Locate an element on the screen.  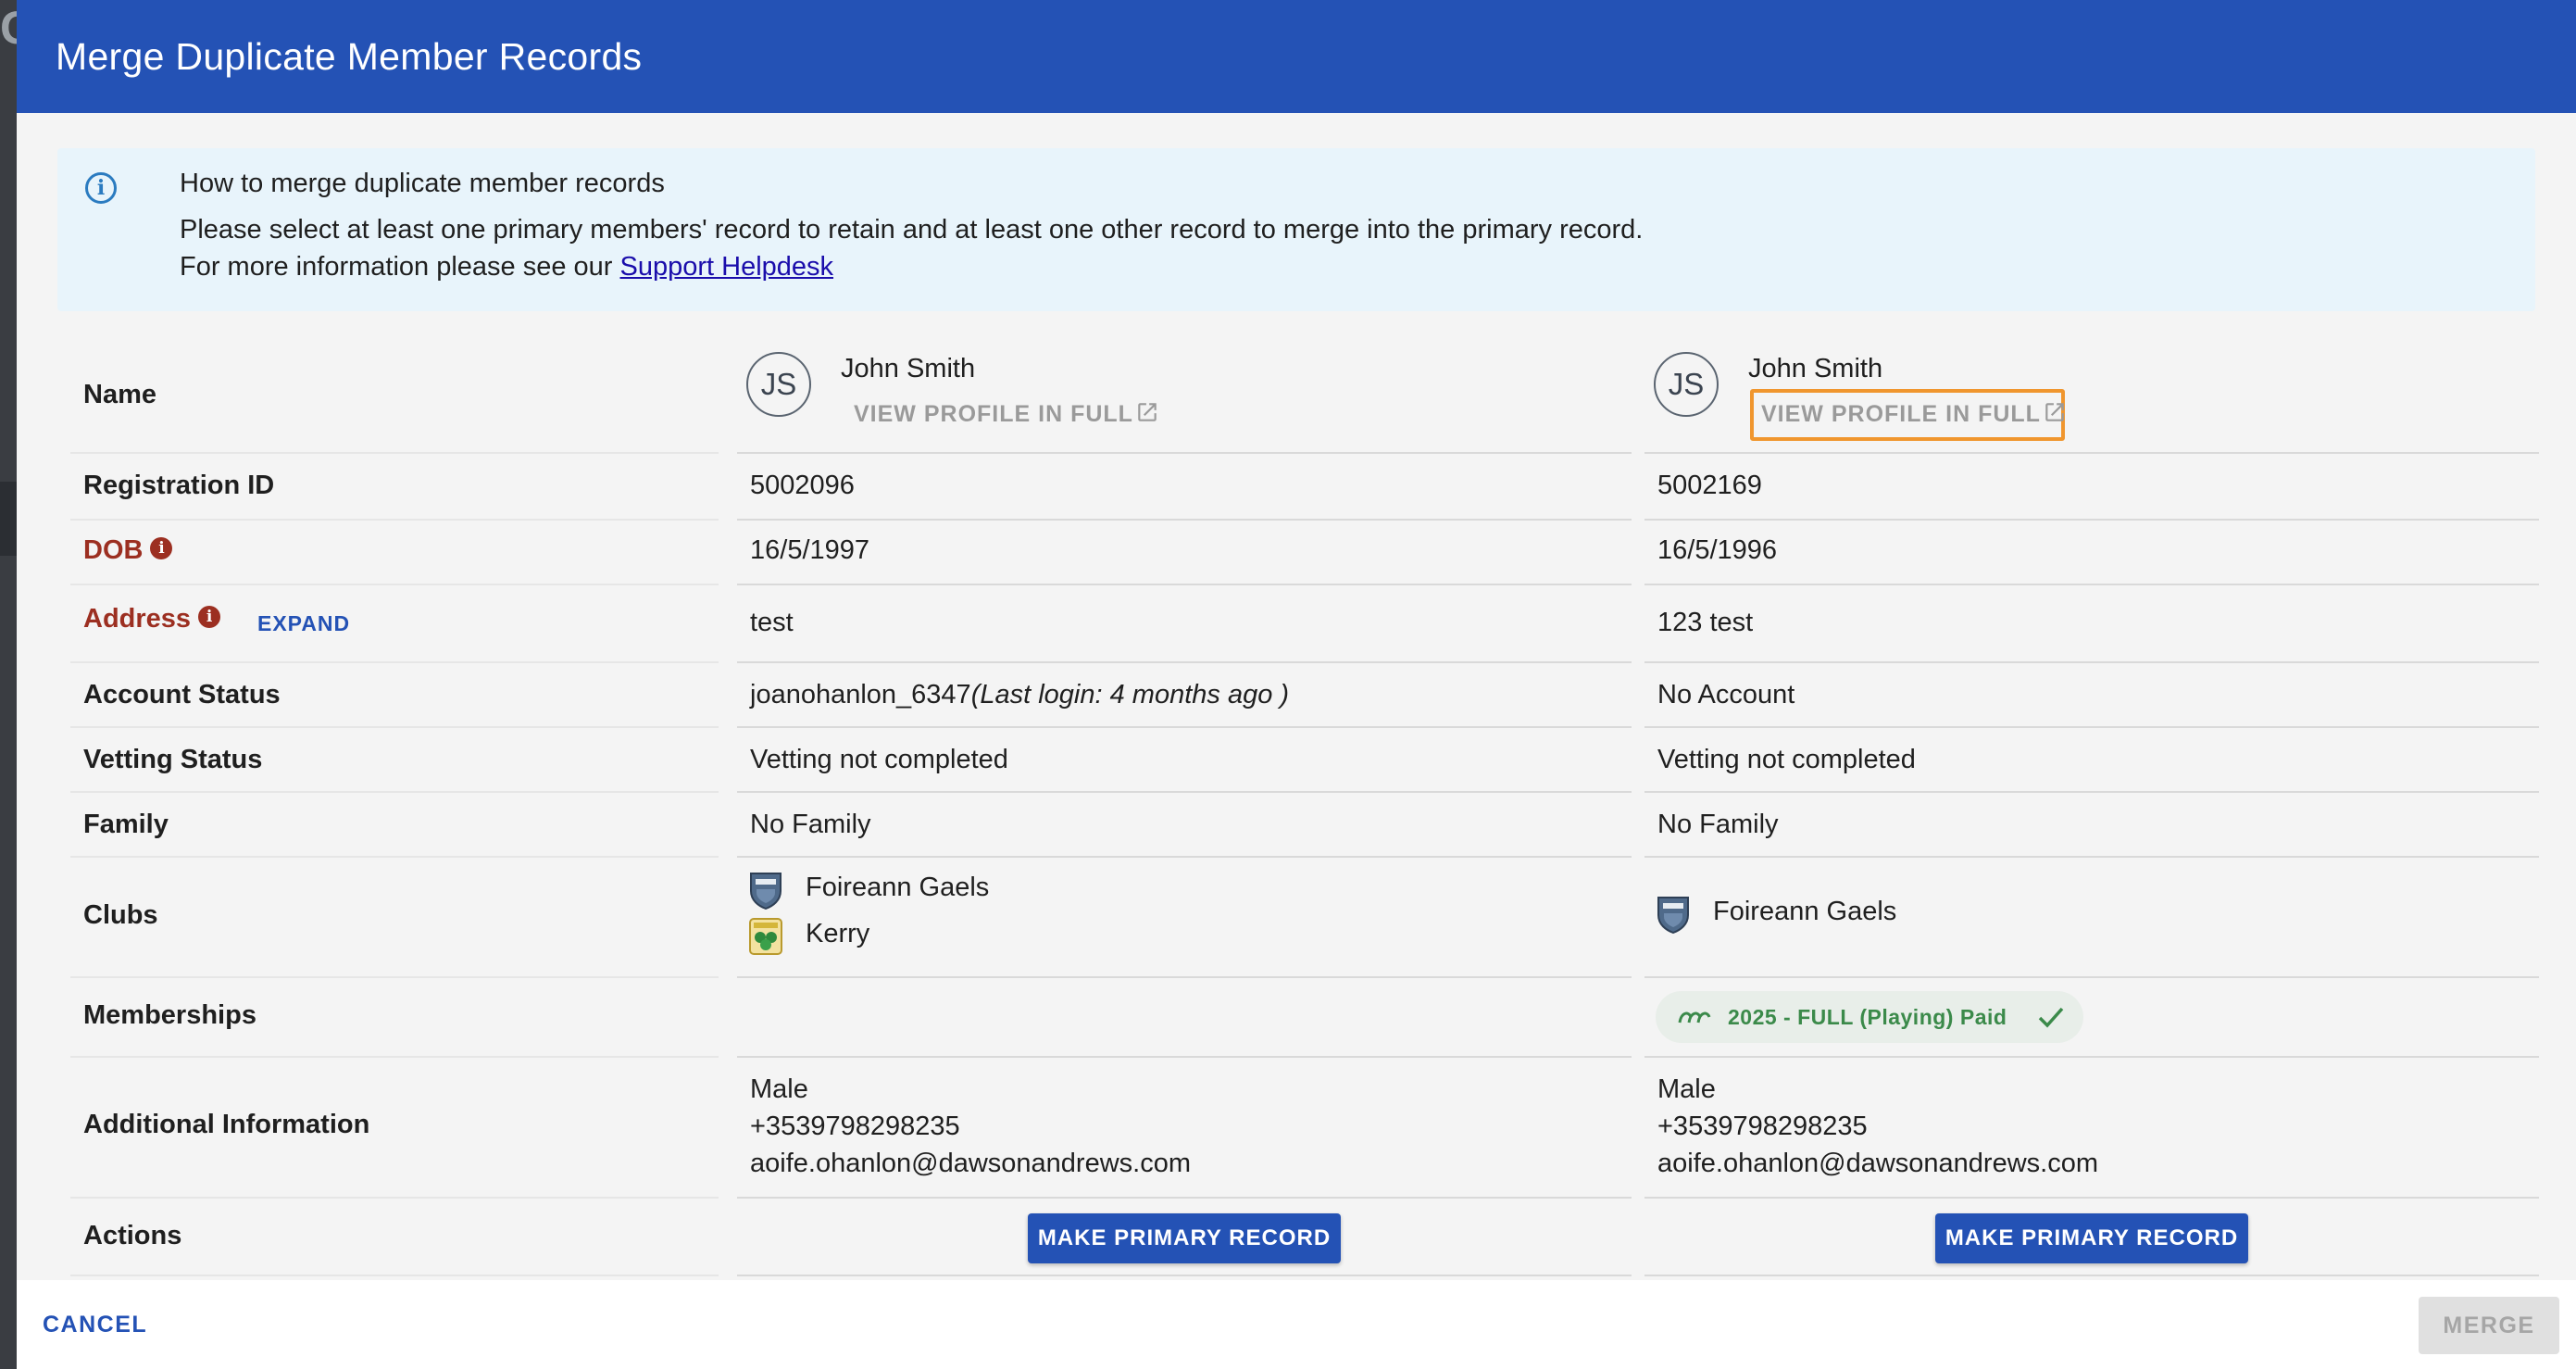
check-icon is located at coordinates (2051, 1020).